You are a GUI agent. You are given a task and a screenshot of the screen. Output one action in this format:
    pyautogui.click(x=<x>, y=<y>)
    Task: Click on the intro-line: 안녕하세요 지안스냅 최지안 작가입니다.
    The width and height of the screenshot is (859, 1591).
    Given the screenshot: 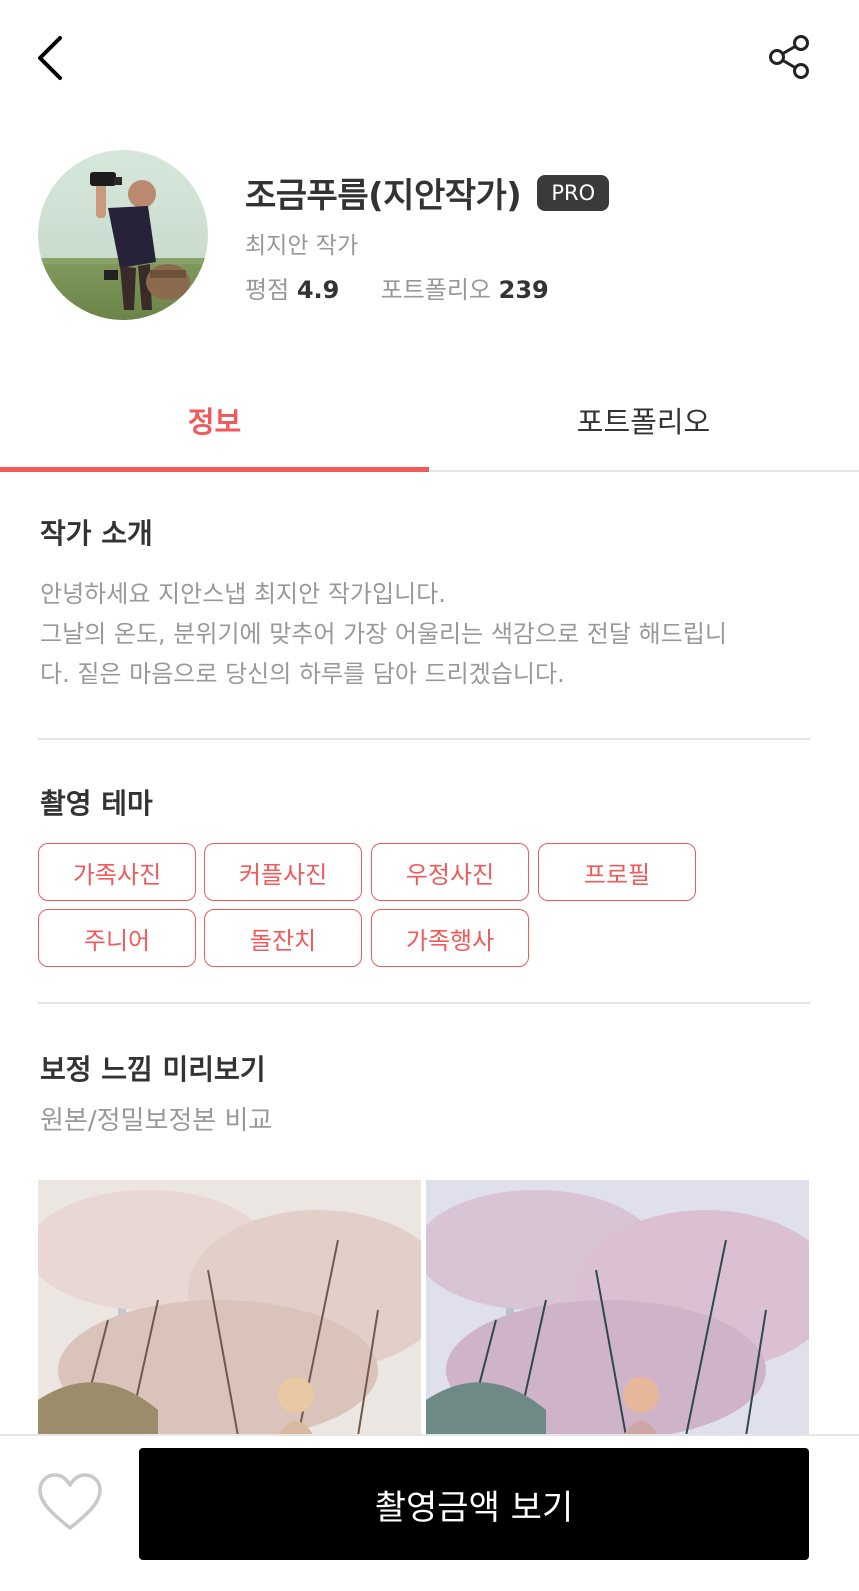 What is the action you would take?
    pyautogui.click(x=243, y=594)
    